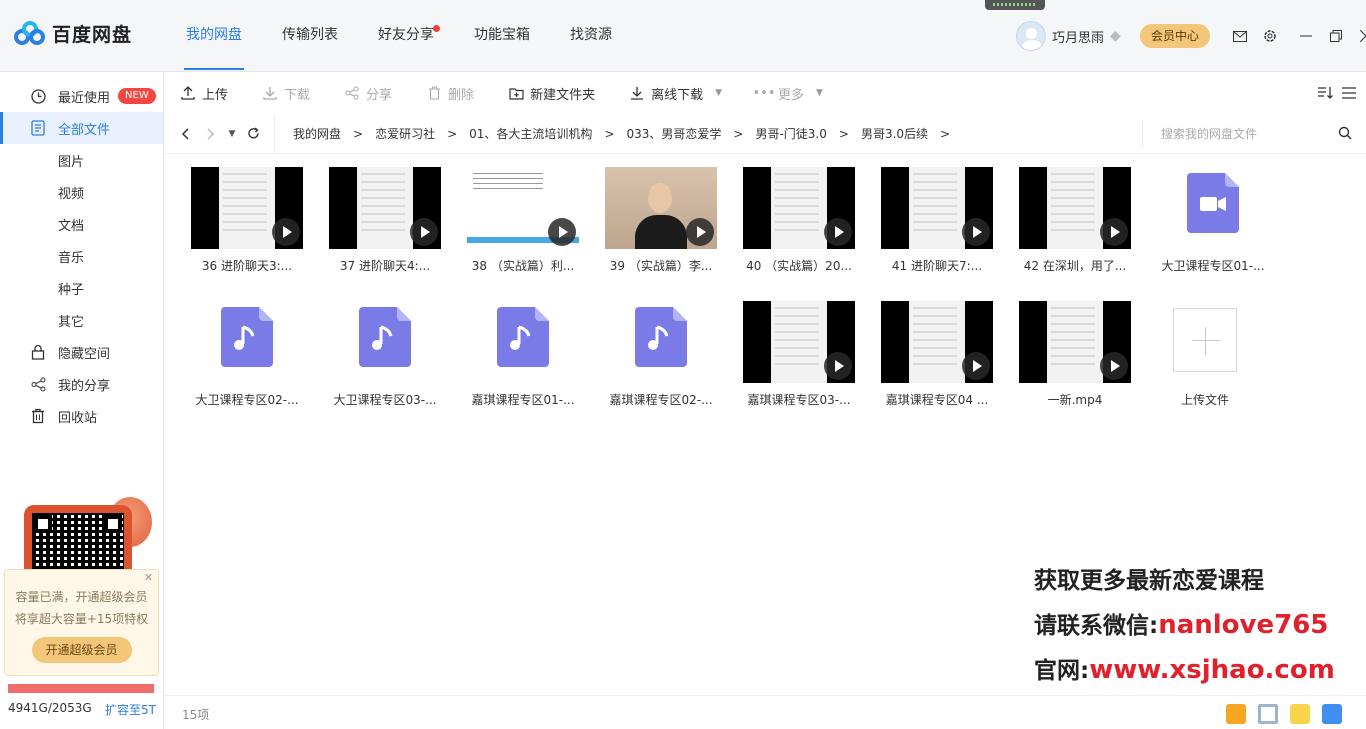 The width and height of the screenshot is (1366, 729). I want to click on medal-icon, so click(1236, 714).